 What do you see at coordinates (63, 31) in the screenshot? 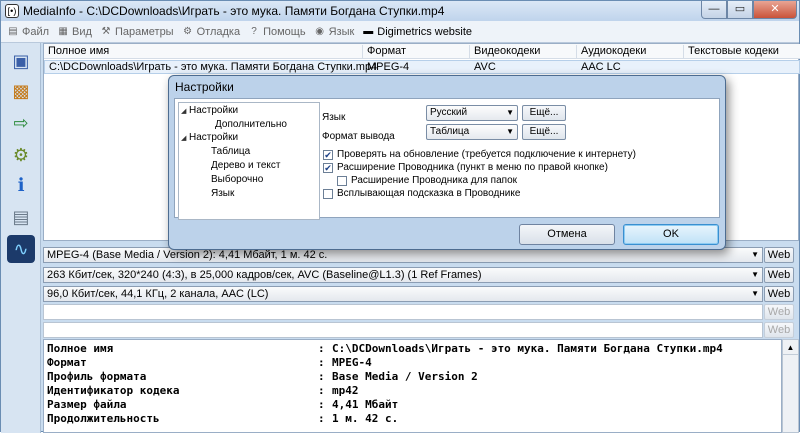
I see `view-icon: ▦` at bounding box center [63, 31].